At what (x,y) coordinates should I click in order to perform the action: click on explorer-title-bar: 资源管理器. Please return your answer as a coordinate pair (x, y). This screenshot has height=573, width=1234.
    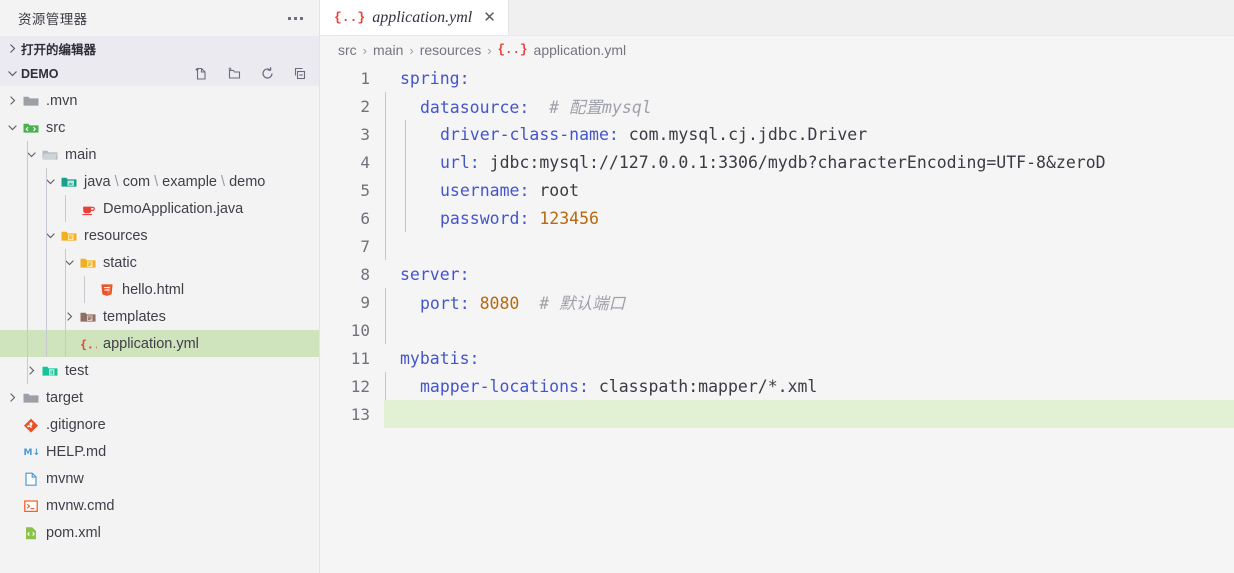
    Looking at the image, I should click on (159, 18).